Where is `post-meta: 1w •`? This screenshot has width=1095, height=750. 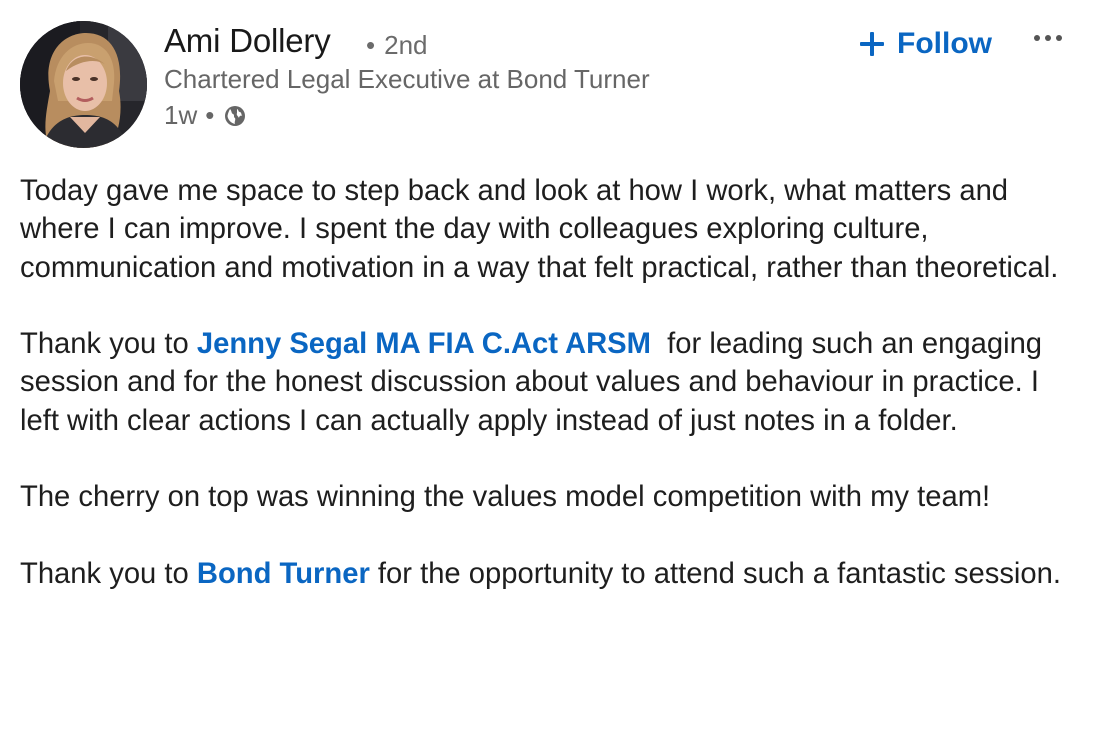 post-meta: 1w • is located at coordinates (205, 115).